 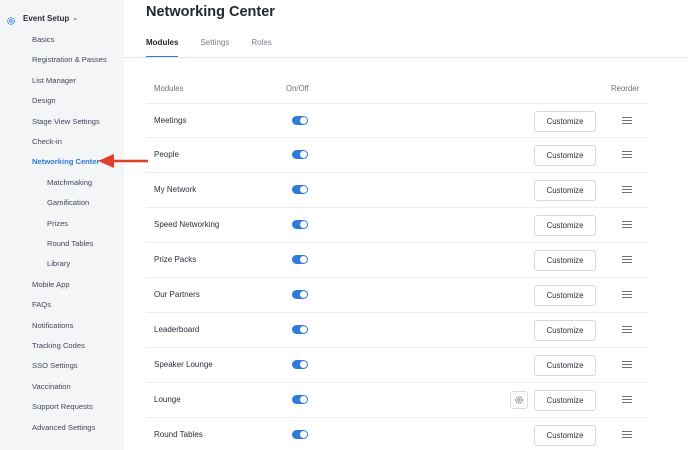 What do you see at coordinates (51, 386) in the screenshot?
I see `sidebar-item-vaccination: Vaccination` at bounding box center [51, 386].